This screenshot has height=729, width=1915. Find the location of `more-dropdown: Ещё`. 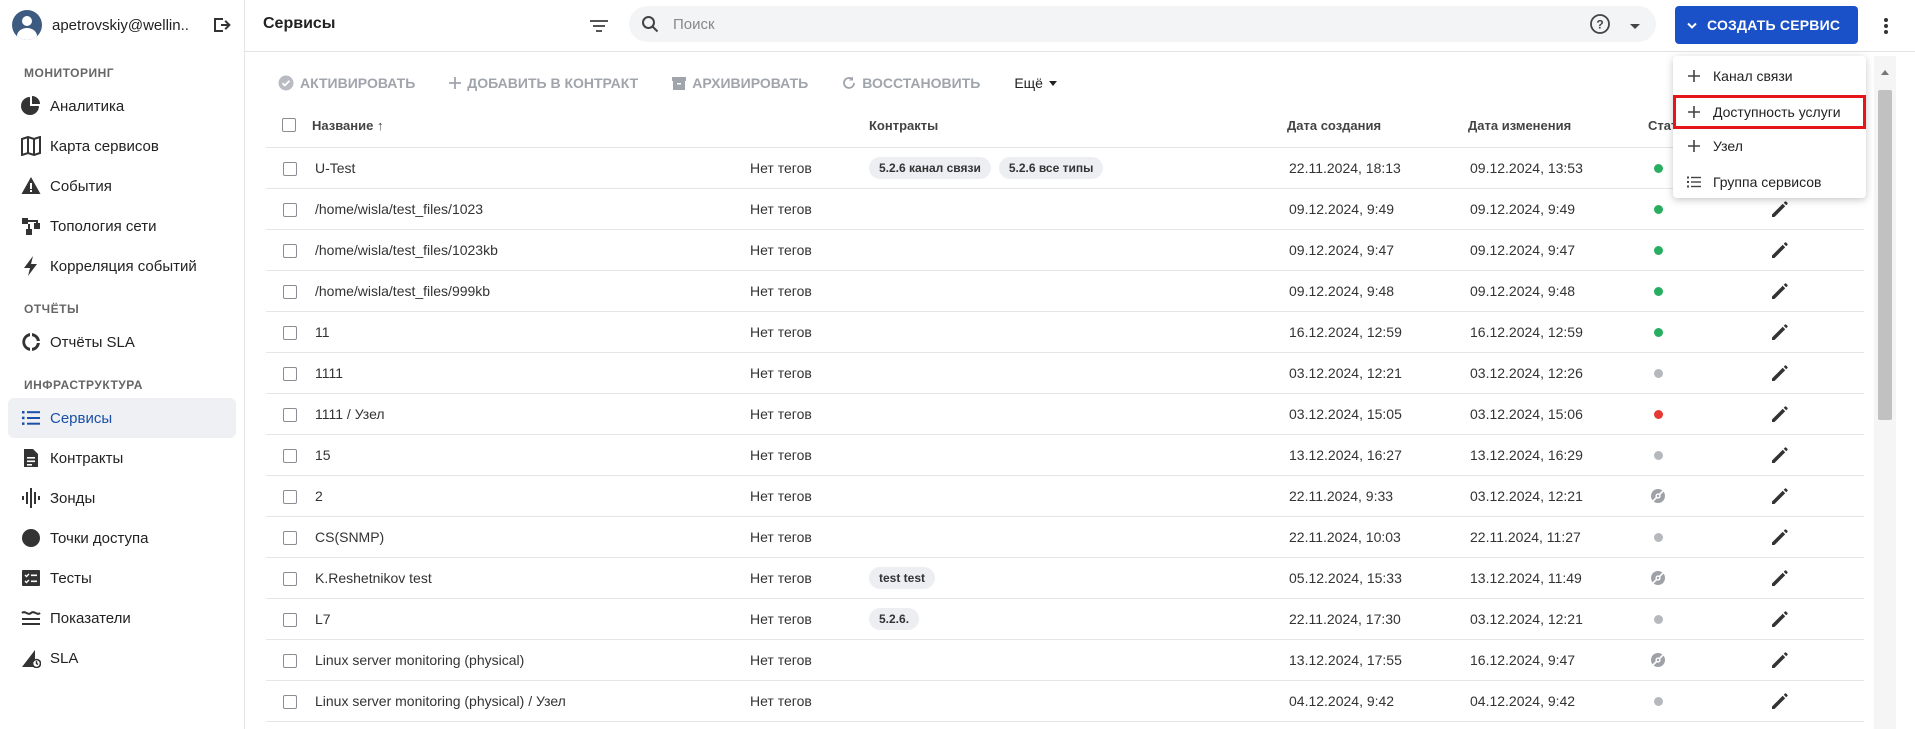

more-dropdown: Ещё is located at coordinates (1035, 83).